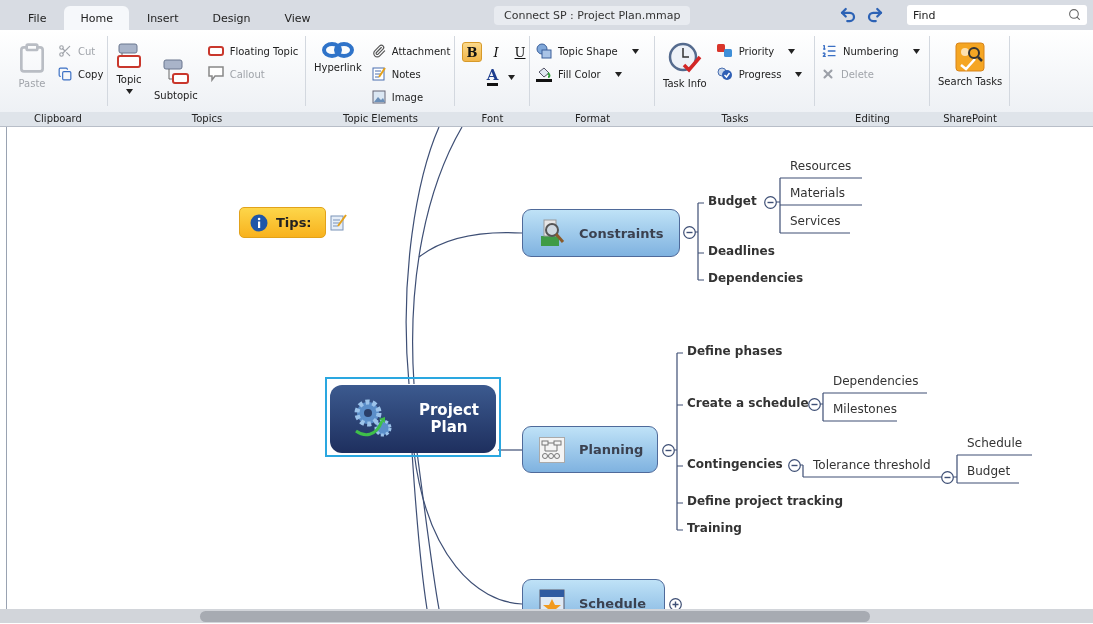 The height and width of the screenshot is (624, 1093). I want to click on group-label: Font, so click(492, 119).